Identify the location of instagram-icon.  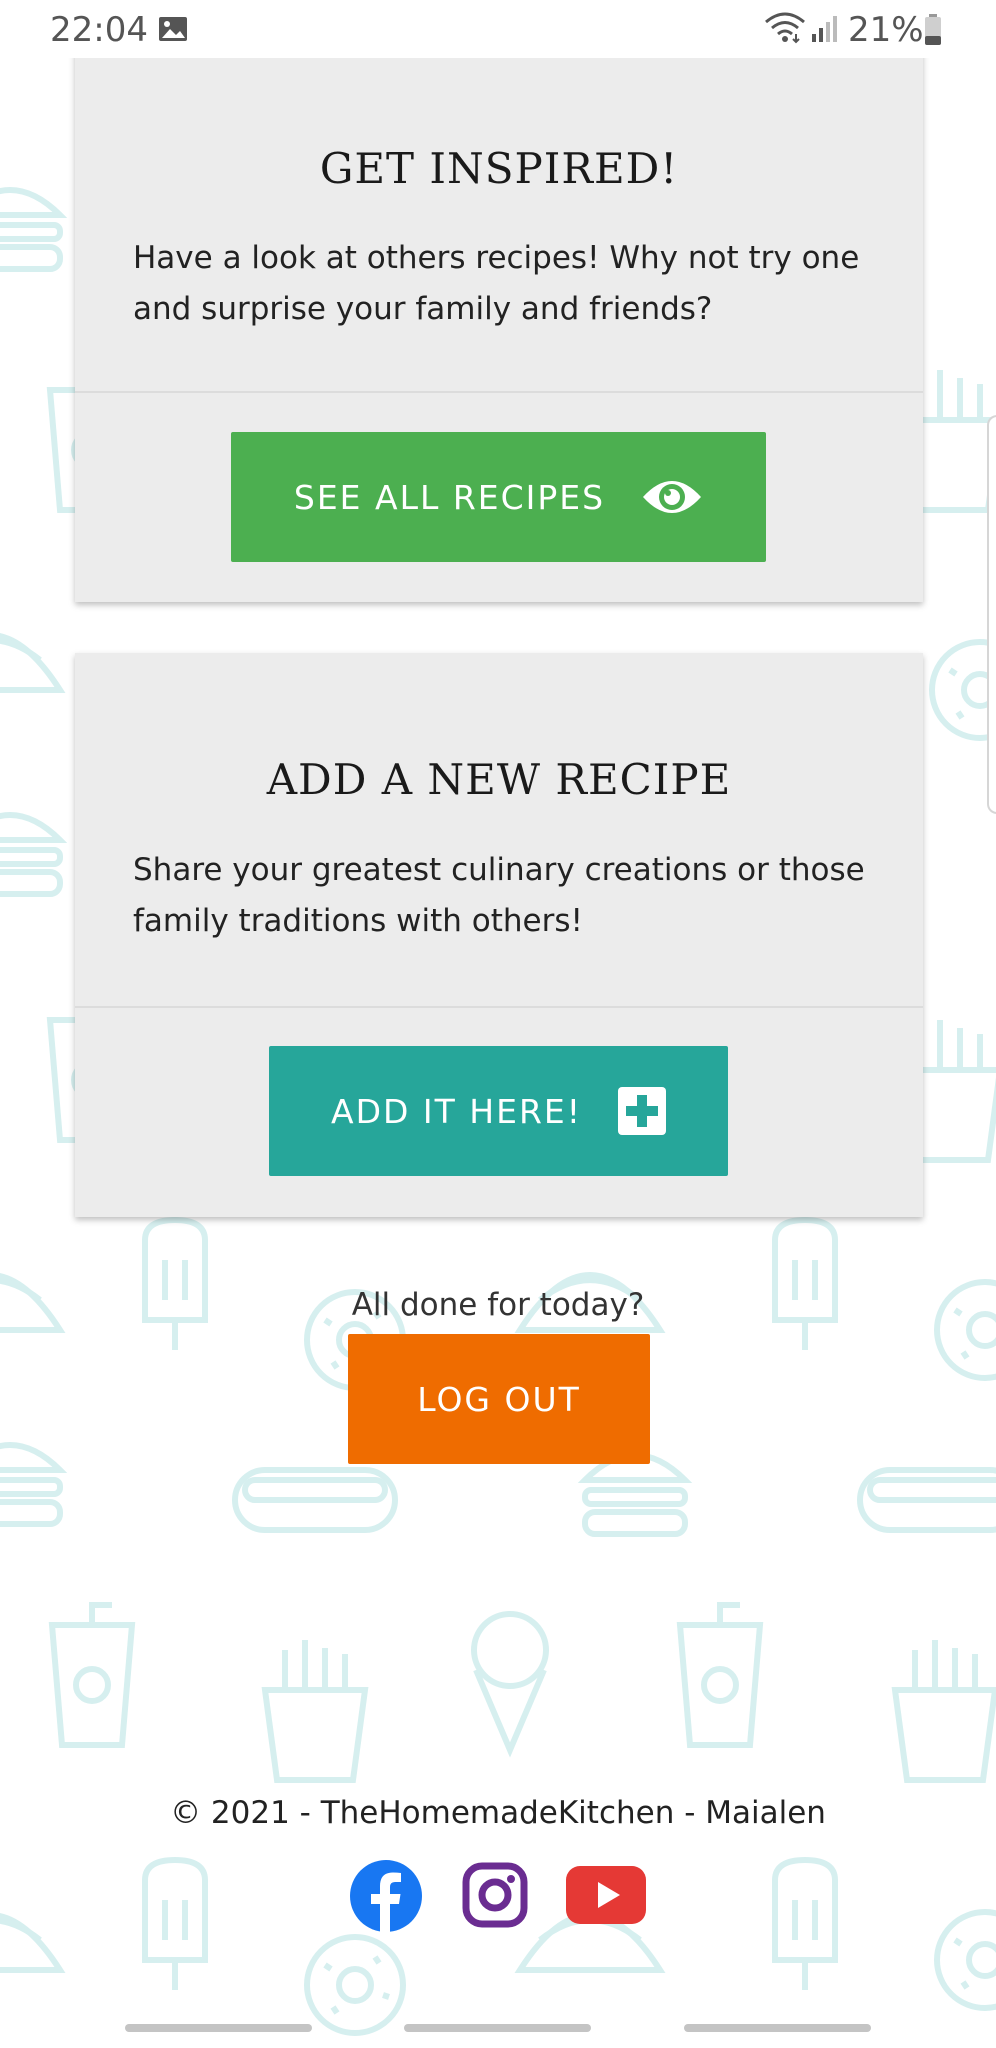
(495, 1895).